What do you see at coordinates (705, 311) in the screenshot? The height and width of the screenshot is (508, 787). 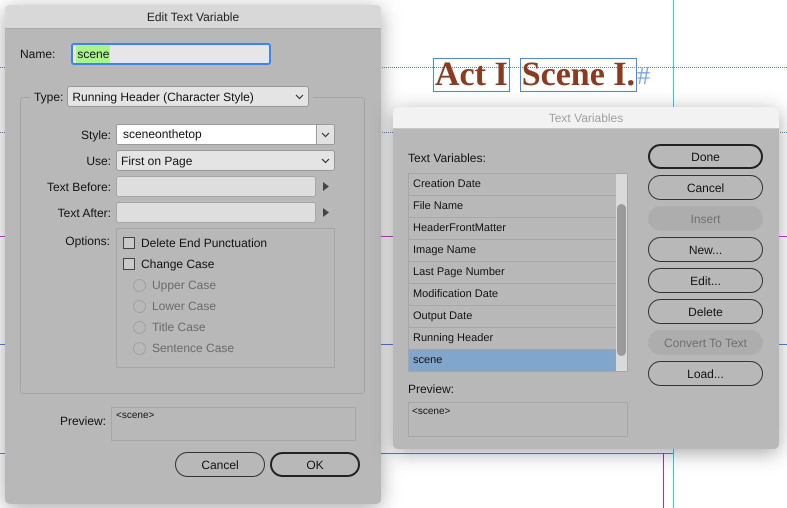 I see `dialog-button: Delete` at bounding box center [705, 311].